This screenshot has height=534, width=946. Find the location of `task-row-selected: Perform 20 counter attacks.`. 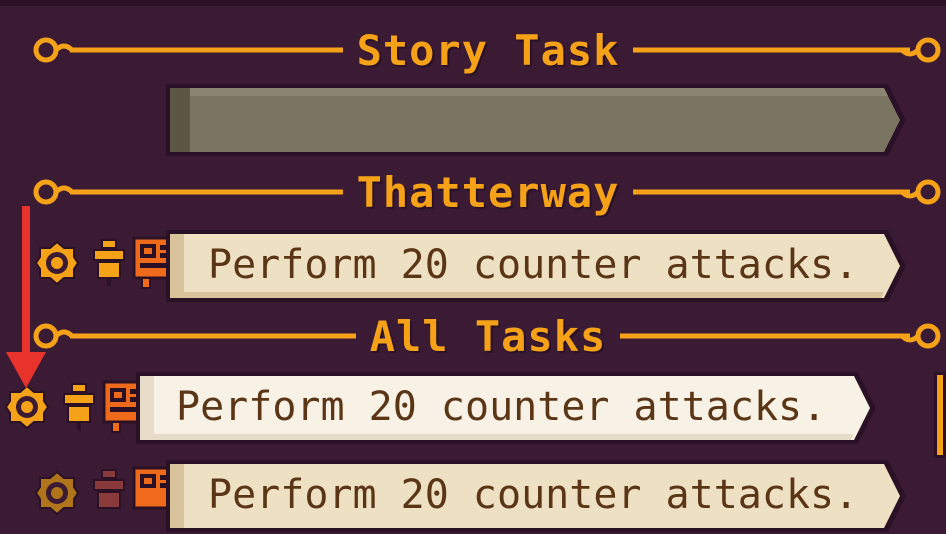

task-row-selected: Perform 20 counter attacks. is located at coordinates (506, 407).